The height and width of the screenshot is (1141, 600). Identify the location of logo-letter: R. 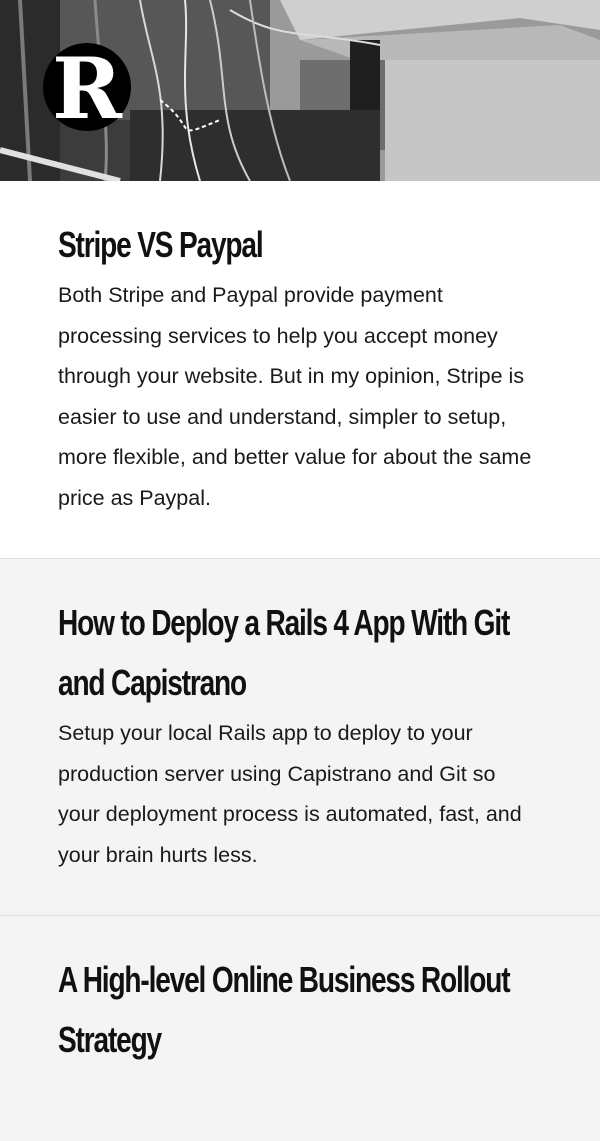
(87, 88).